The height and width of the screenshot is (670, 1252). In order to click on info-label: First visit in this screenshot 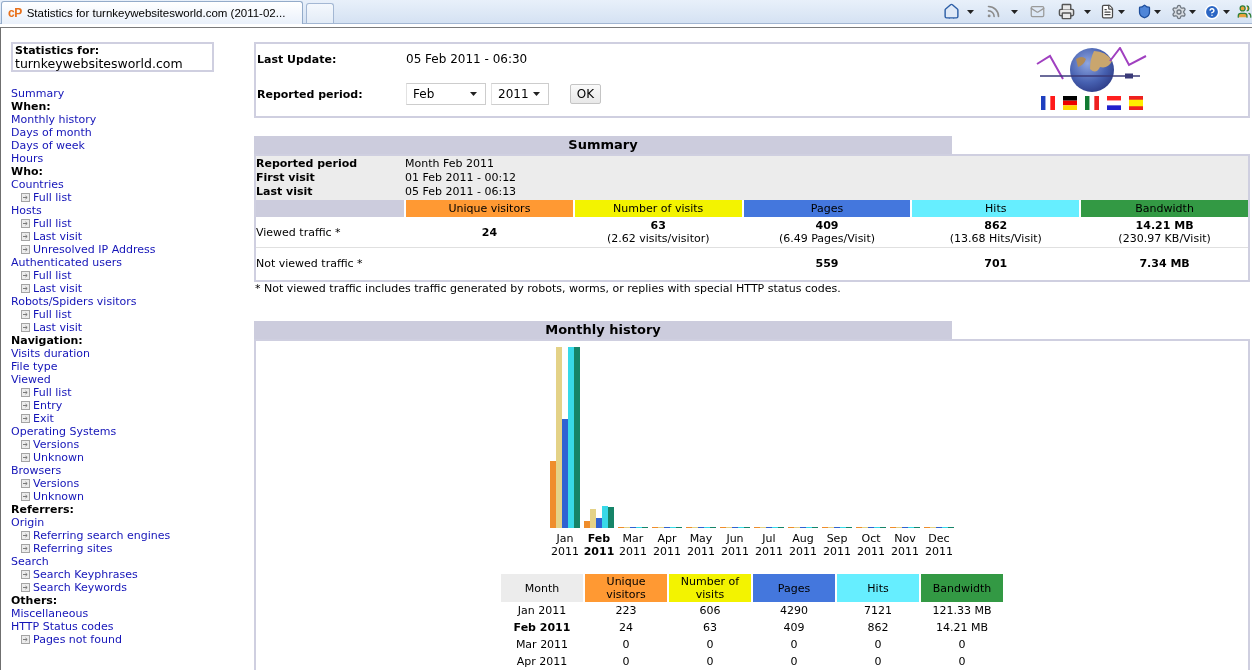, I will do `click(286, 178)`.